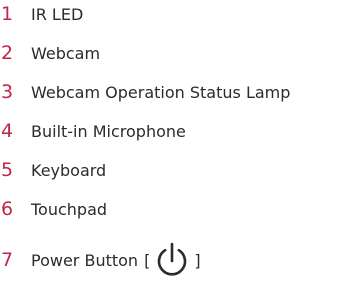 The width and height of the screenshot is (348, 287). I want to click on legend-item-touchpad: 6 Touchpad, so click(53, 209).